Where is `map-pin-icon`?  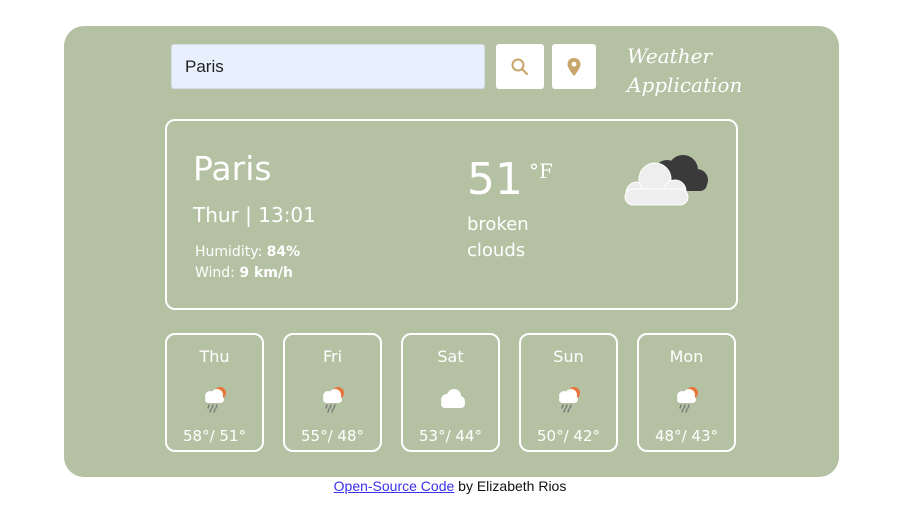 map-pin-icon is located at coordinates (574, 66).